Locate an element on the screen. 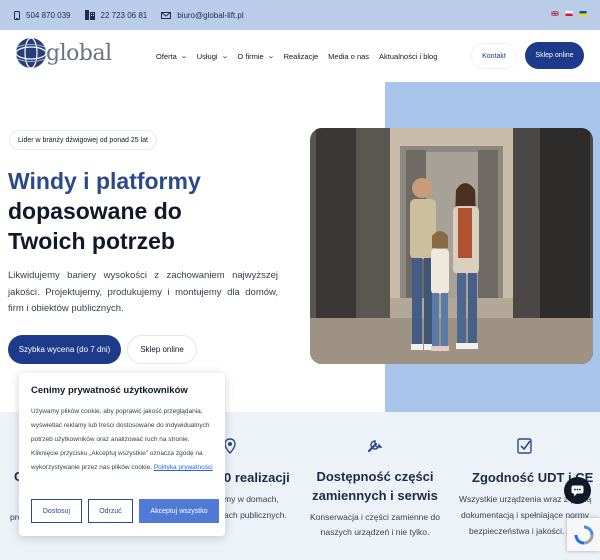  recaptcha-badge is located at coordinates (583, 534).